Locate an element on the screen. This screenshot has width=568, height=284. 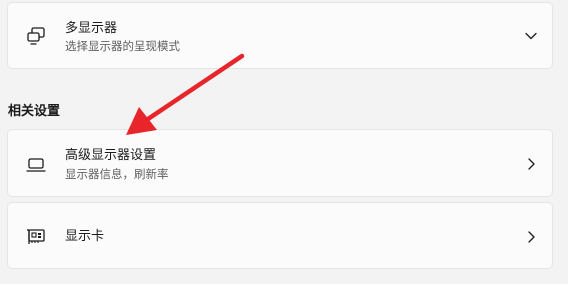
advanced-display-subtitle: 显示器信息，刷新率 is located at coordinates (117, 174).